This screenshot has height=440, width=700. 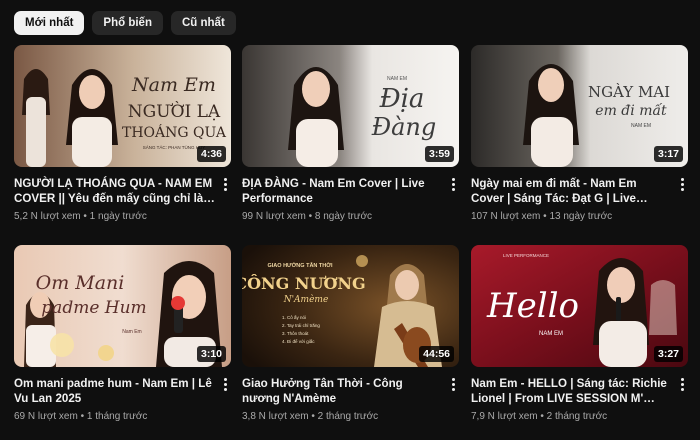 I want to click on video-stats: 107 N lượt xem • 13 ngày trước, so click(x=542, y=216).